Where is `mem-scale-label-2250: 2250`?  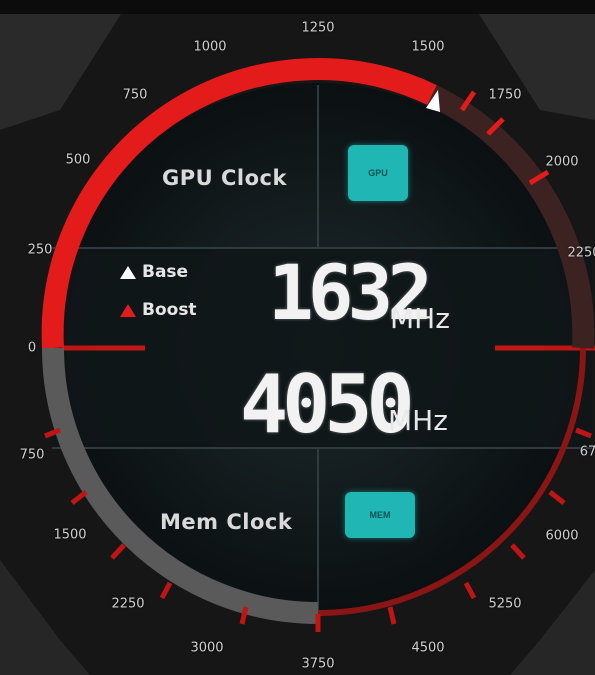
mem-scale-label-2250: 2250 is located at coordinates (128, 604).